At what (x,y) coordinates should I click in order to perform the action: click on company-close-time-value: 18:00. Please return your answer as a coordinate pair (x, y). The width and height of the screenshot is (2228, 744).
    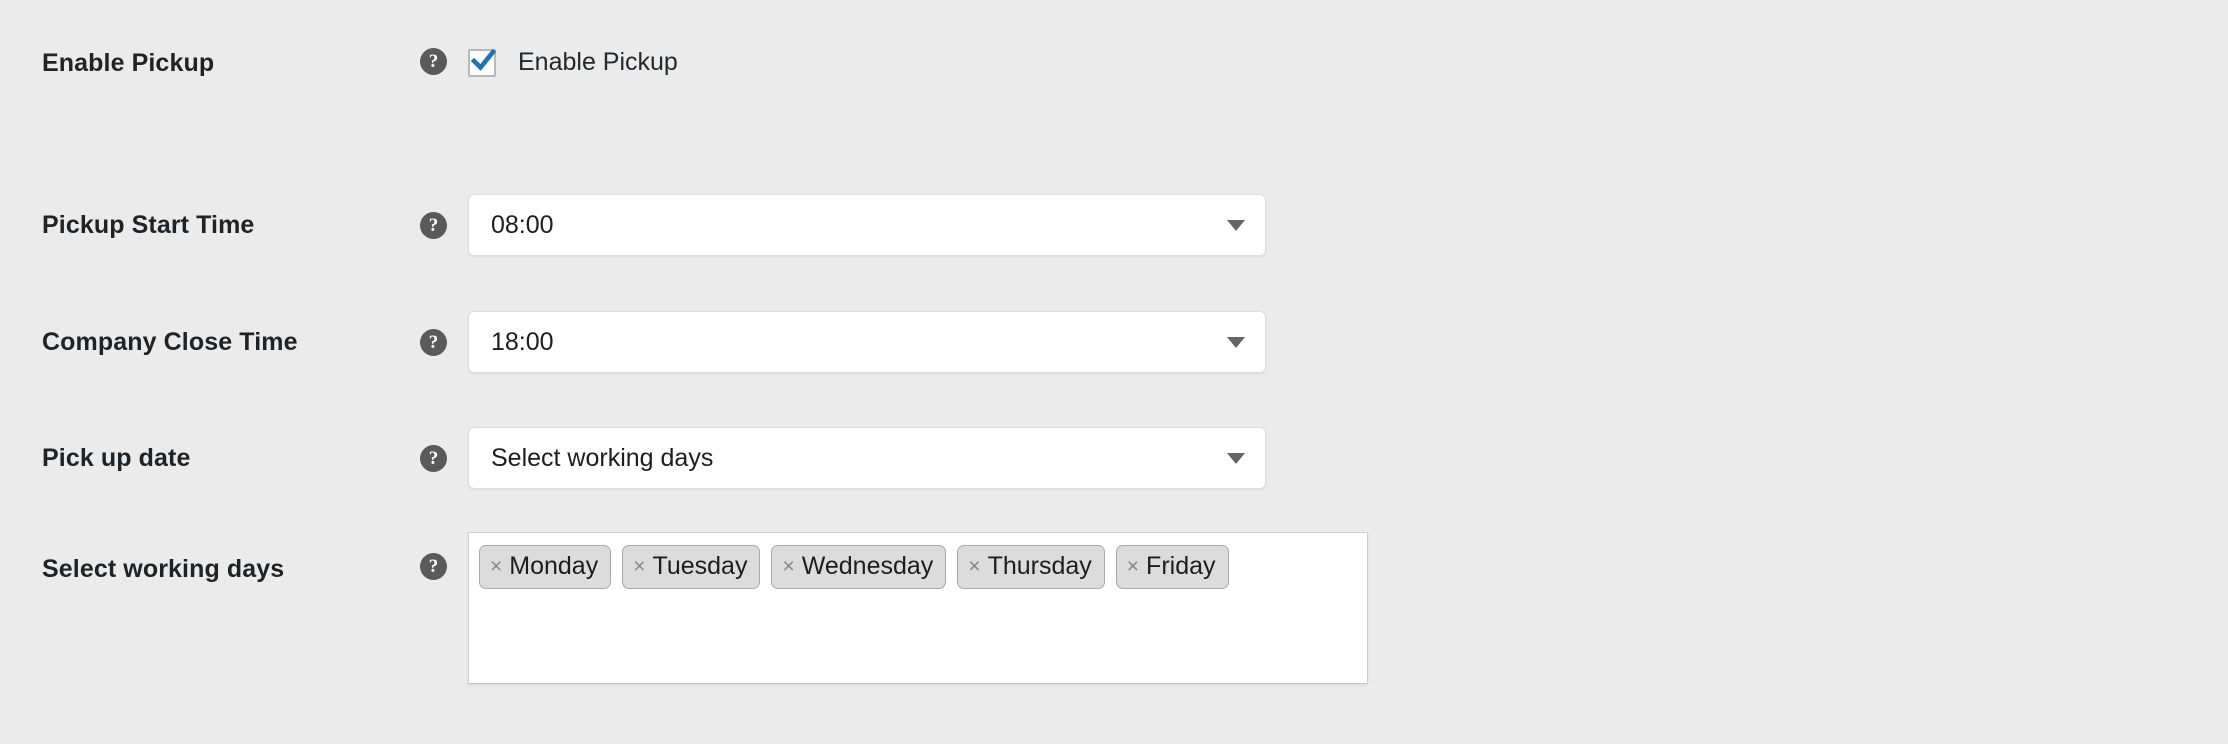
    Looking at the image, I should click on (522, 341).